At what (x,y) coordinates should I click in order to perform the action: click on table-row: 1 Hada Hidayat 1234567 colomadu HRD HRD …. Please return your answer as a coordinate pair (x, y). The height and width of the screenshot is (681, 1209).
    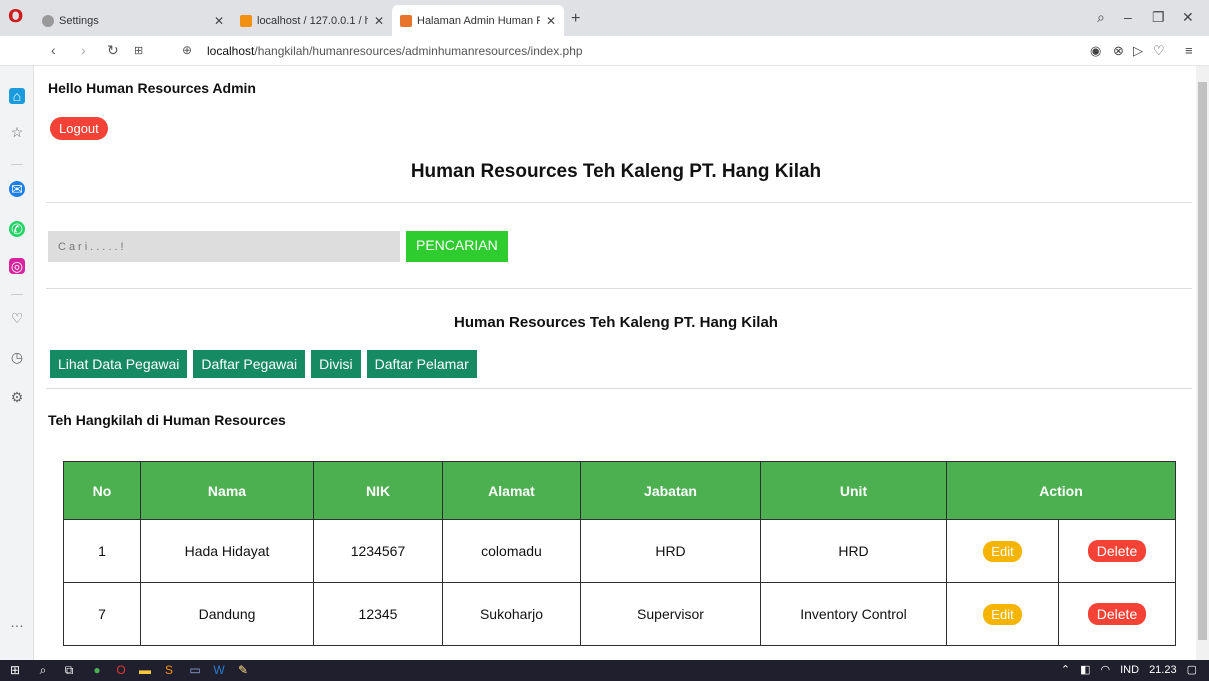
    Looking at the image, I should click on (619, 551).